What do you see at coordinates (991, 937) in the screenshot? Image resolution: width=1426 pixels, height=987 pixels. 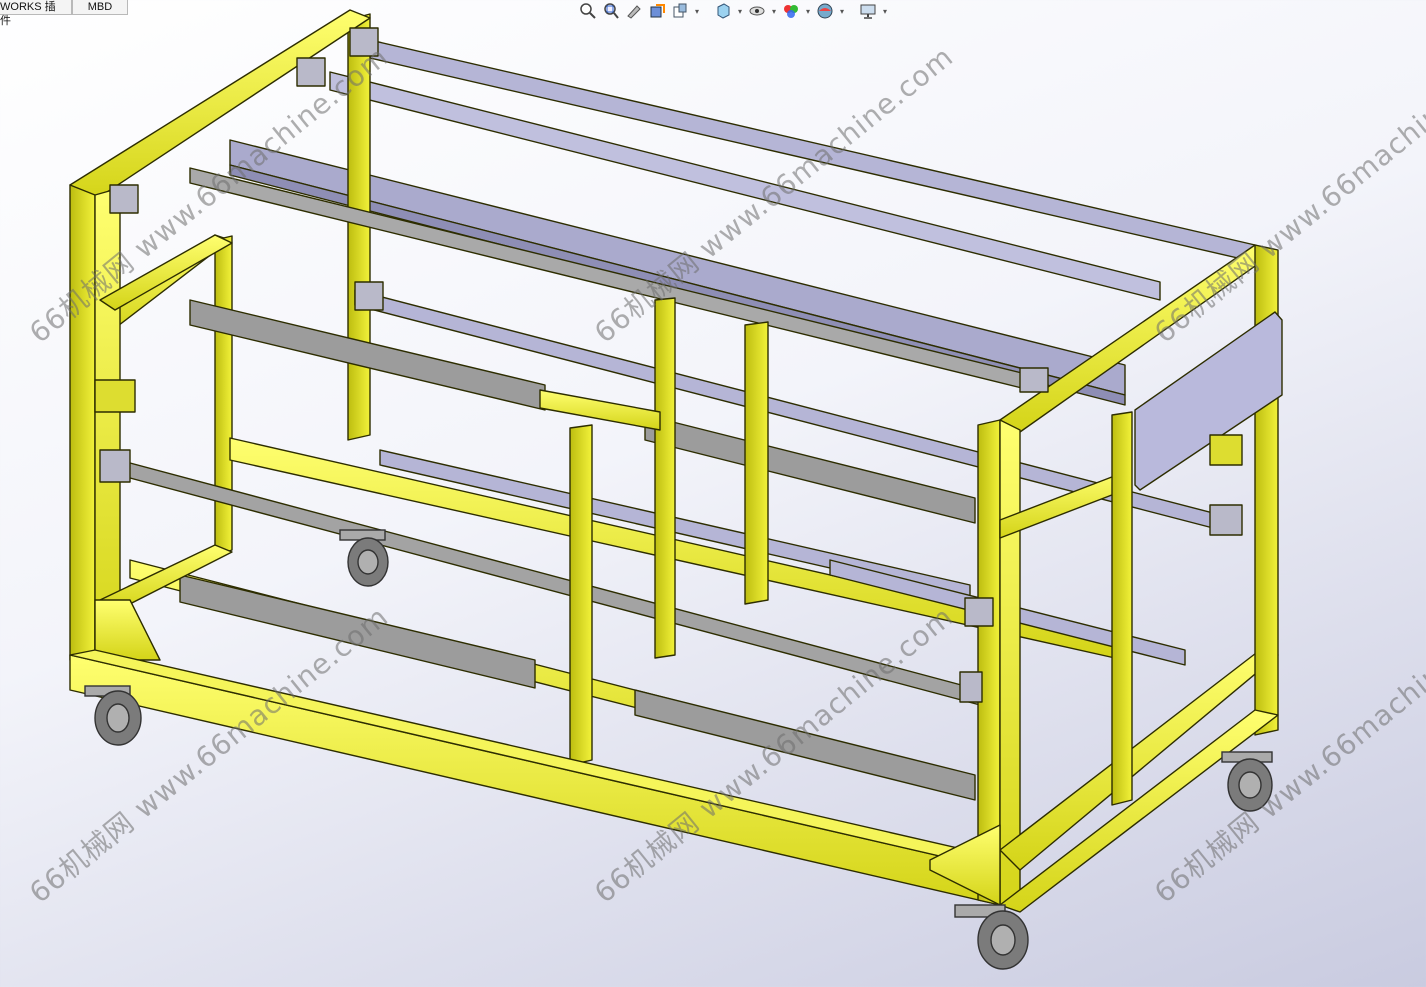 I see `caster-front-right` at bounding box center [991, 937].